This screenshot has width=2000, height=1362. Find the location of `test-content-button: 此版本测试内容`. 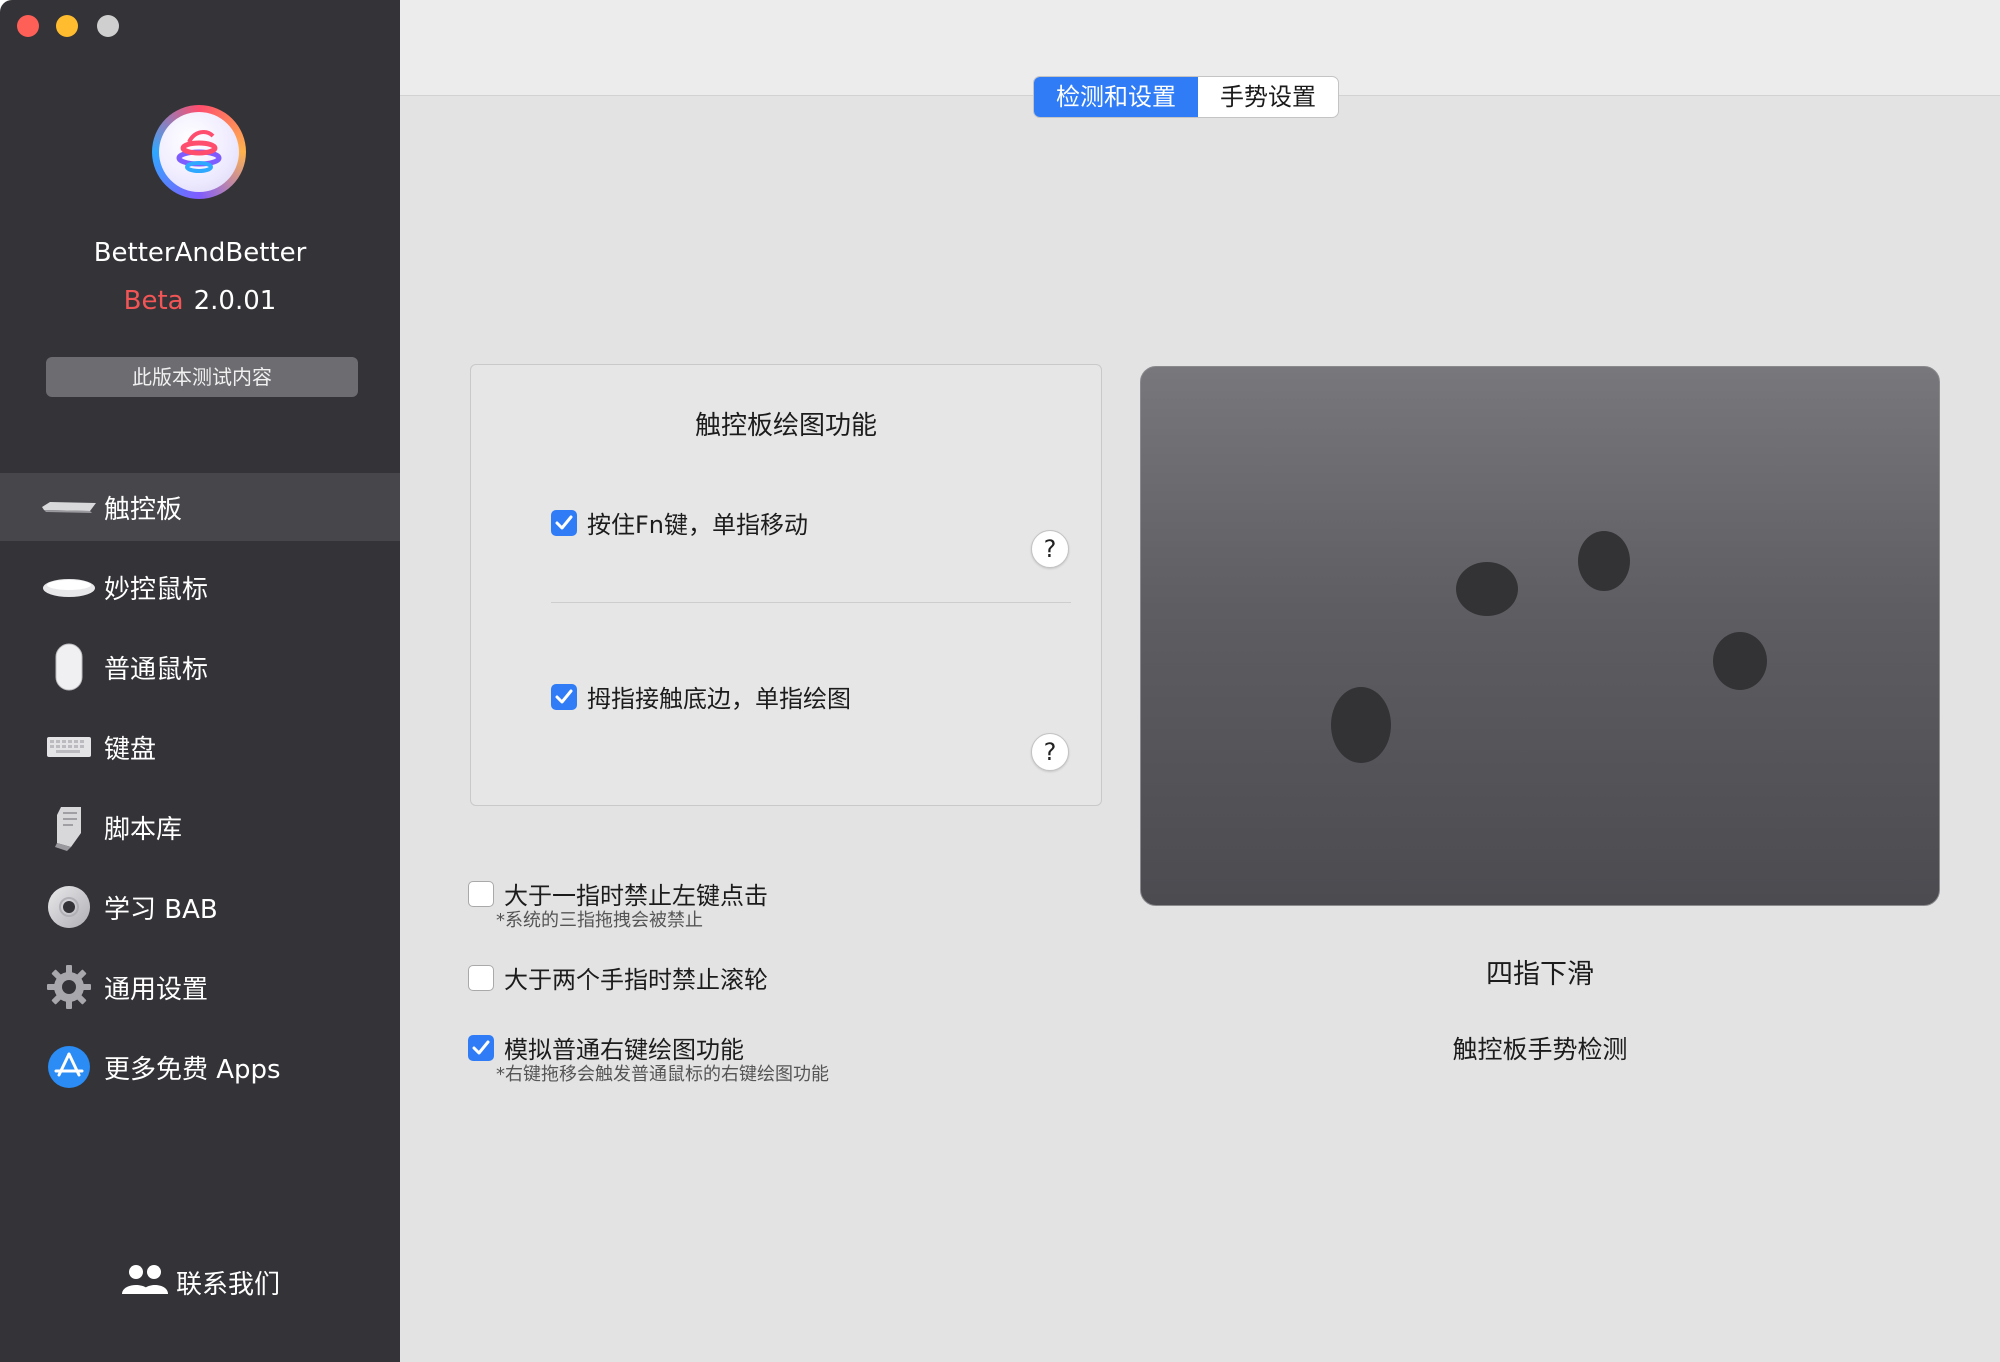

test-content-button: 此版本测试内容 is located at coordinates (202, 377).